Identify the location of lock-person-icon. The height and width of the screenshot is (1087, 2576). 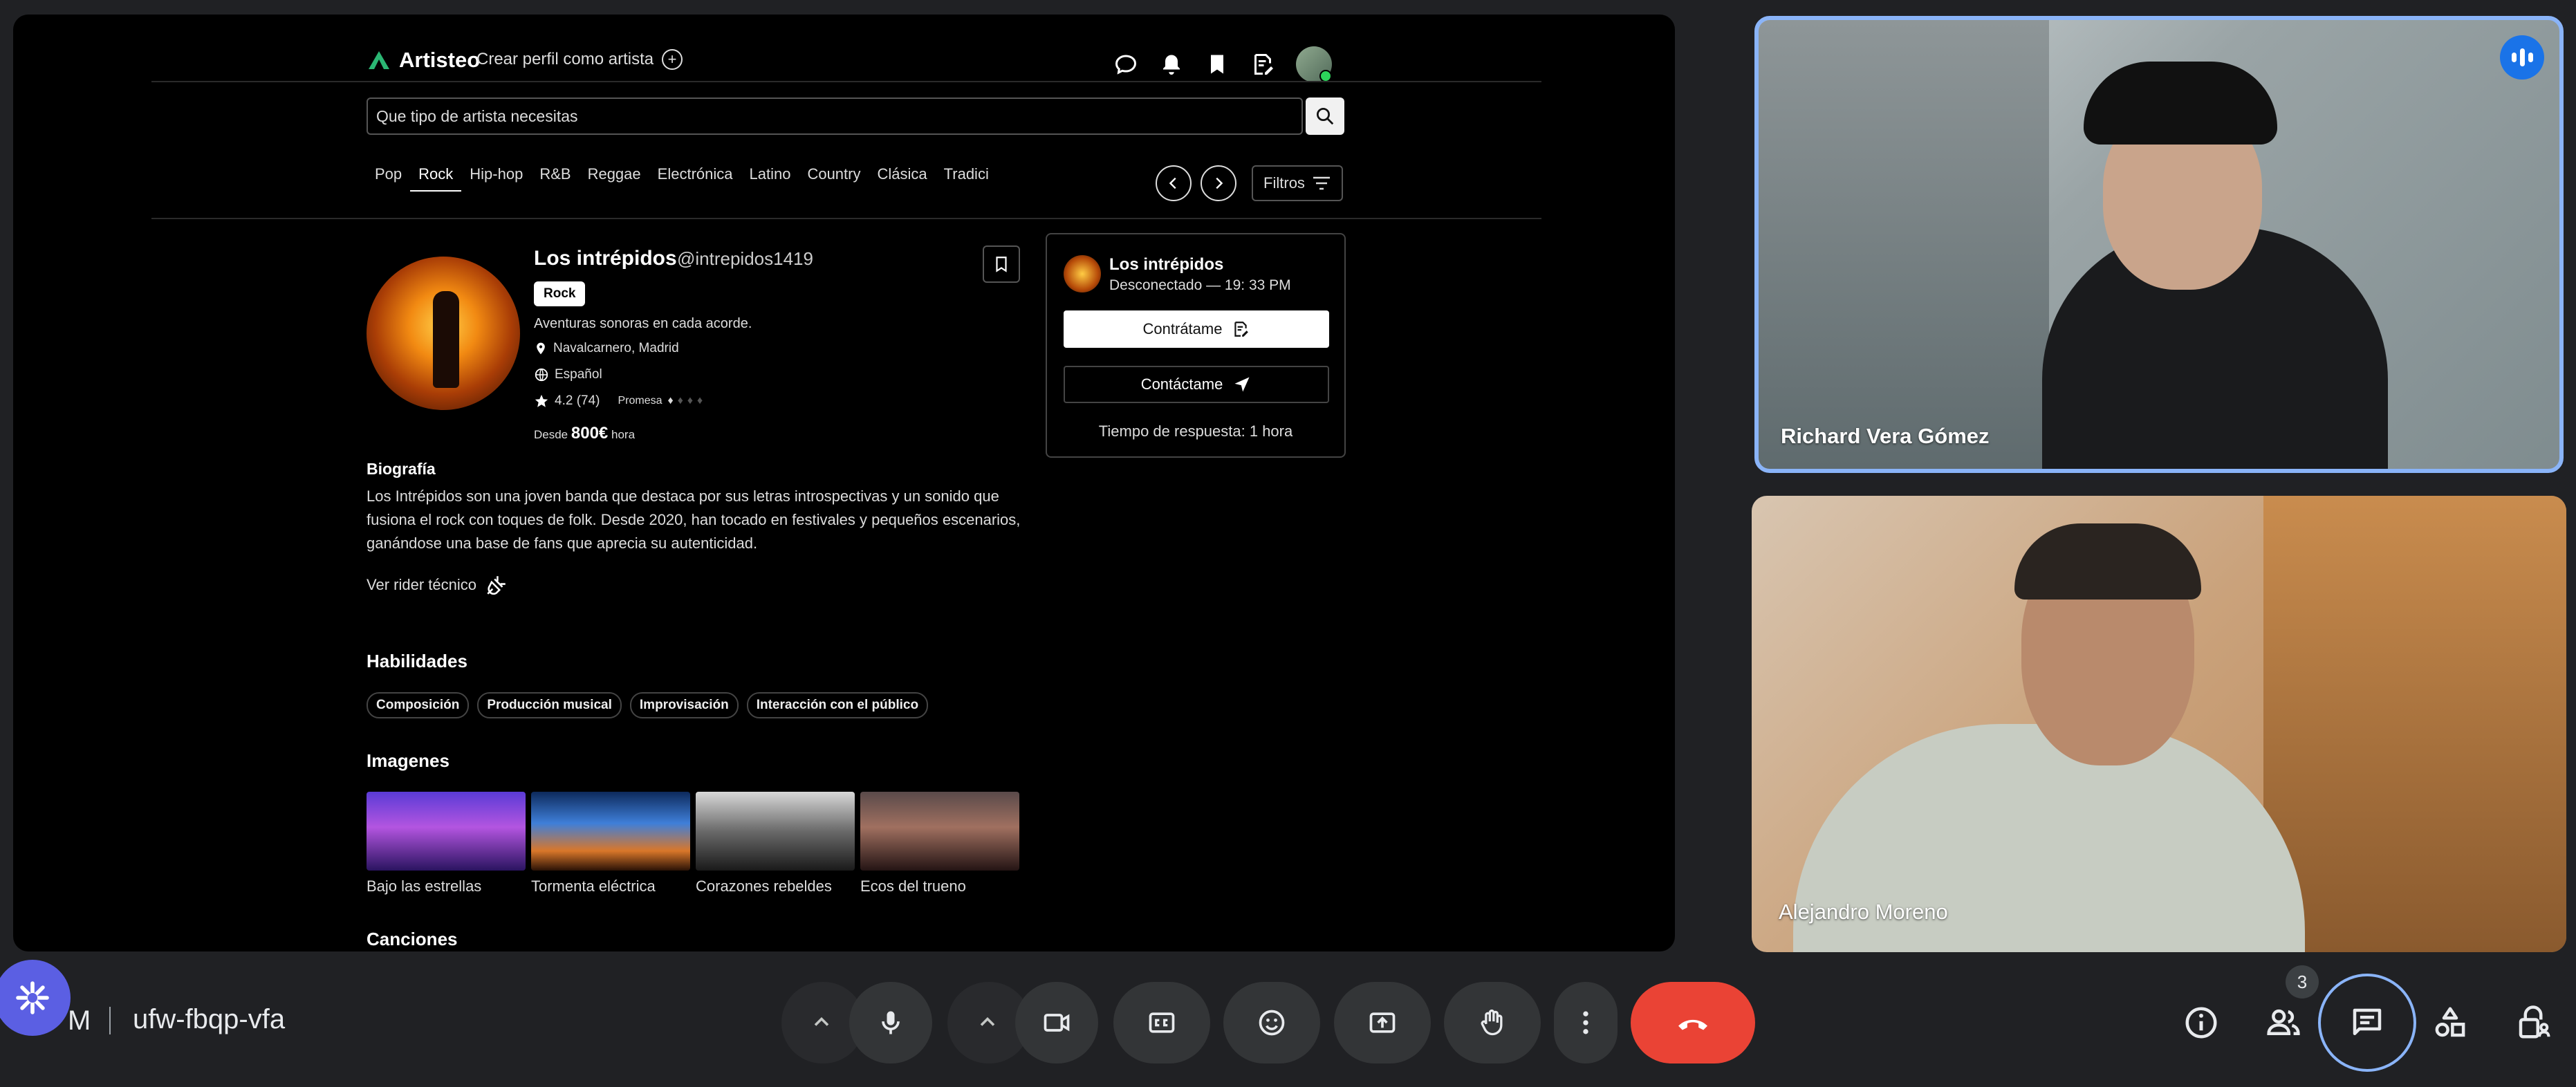
(2535, 1022).